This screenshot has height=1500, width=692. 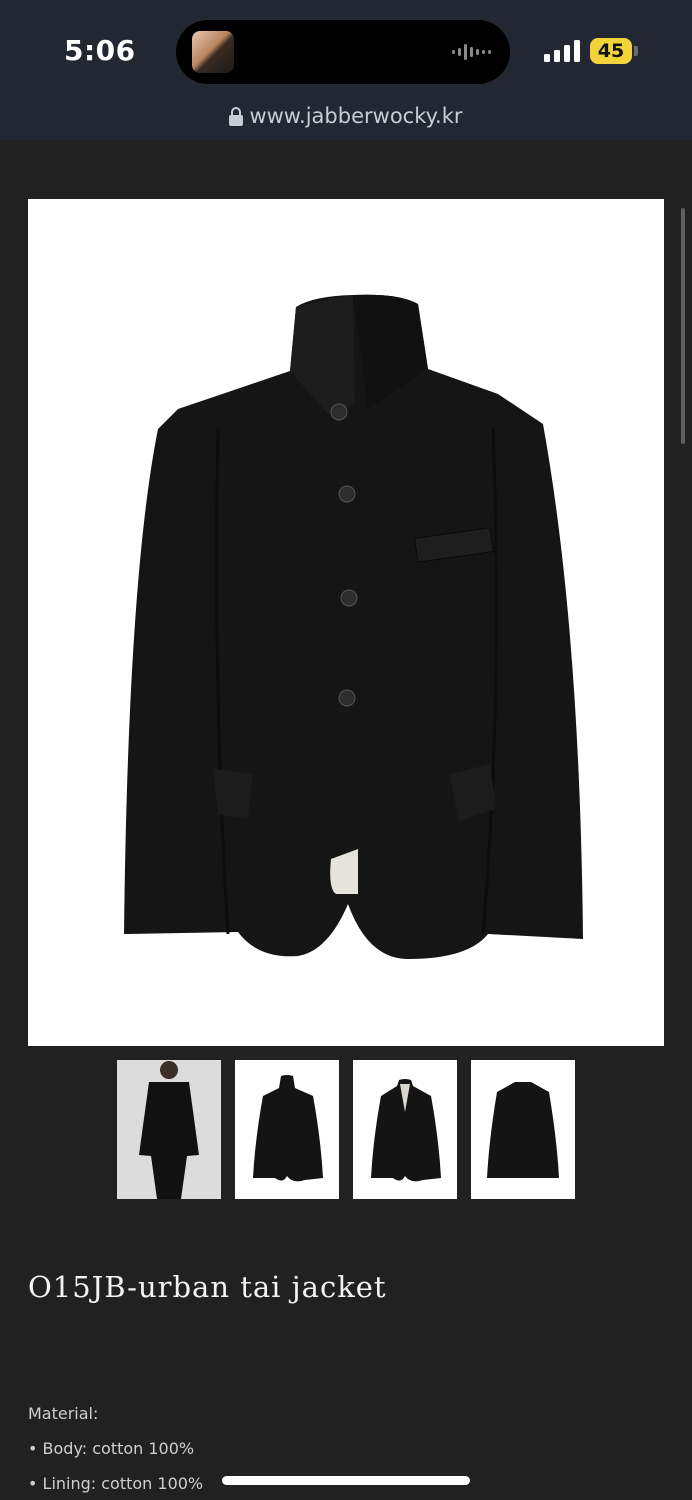 I want to click on signal-icon, so click(x=562, y=51).